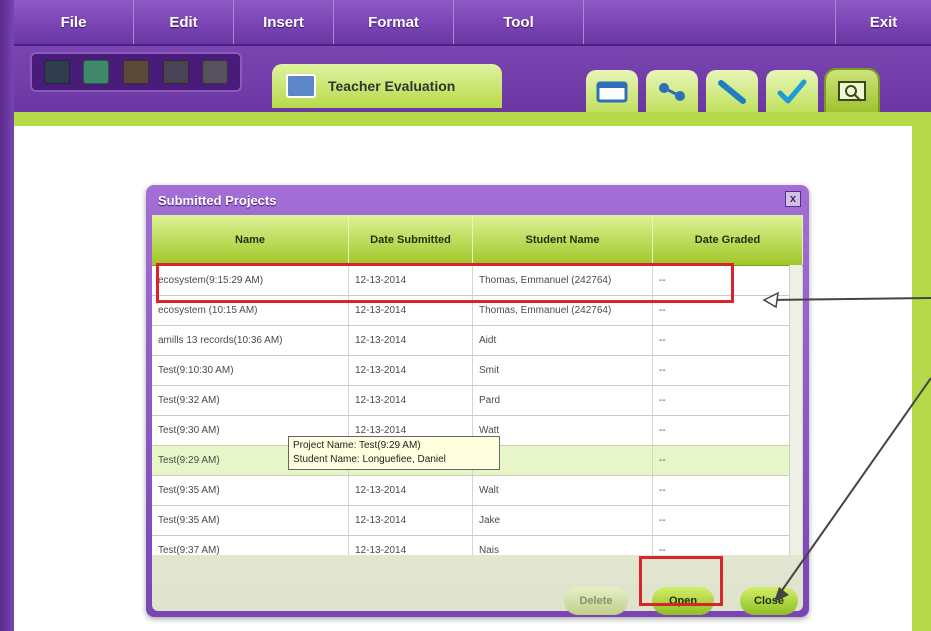  I want to click on menu-edit: Edit, so click(184, 22).